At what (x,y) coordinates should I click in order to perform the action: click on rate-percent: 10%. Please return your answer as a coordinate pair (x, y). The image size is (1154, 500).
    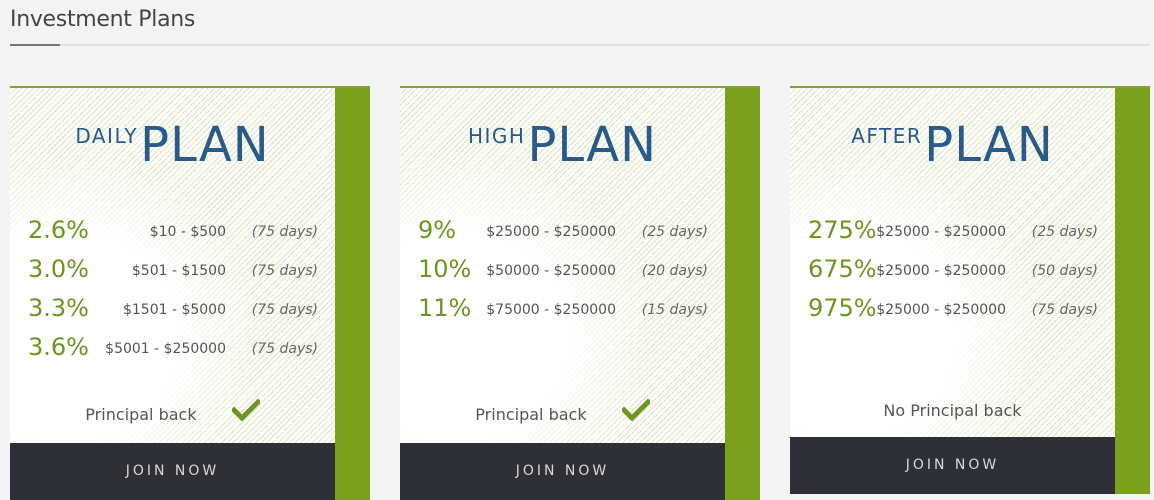
    Looking at the image, I should click on (445, 269).